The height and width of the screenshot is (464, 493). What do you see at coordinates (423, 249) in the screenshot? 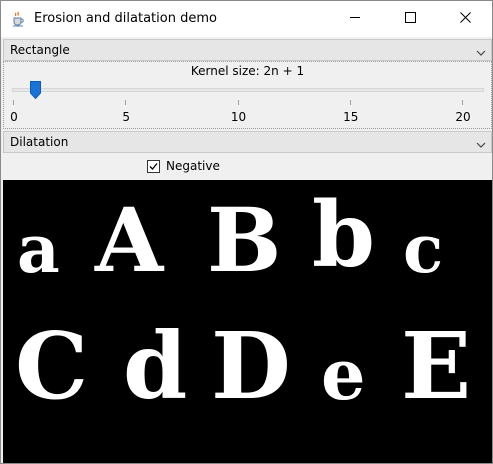
I see `glyph-c-lower: c` at bounding box center [423, 249].